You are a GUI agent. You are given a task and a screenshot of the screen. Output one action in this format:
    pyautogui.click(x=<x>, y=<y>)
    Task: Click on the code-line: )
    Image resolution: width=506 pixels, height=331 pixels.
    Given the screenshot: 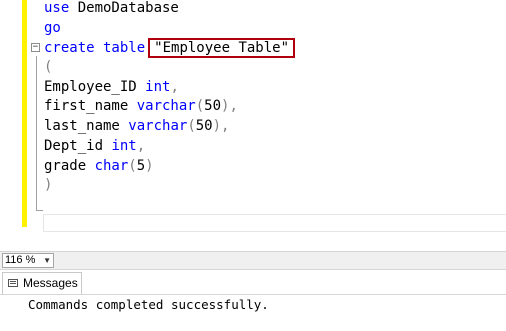 What is the action you would take?
    pyautogui.click(x=169, y=186)
    